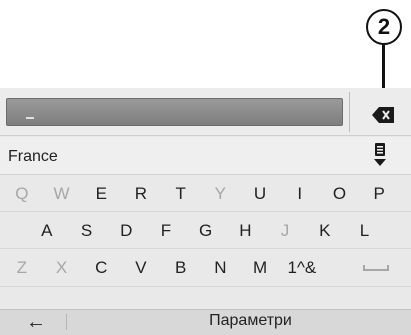  I want to click on key-q: Q, so click(22, 194).